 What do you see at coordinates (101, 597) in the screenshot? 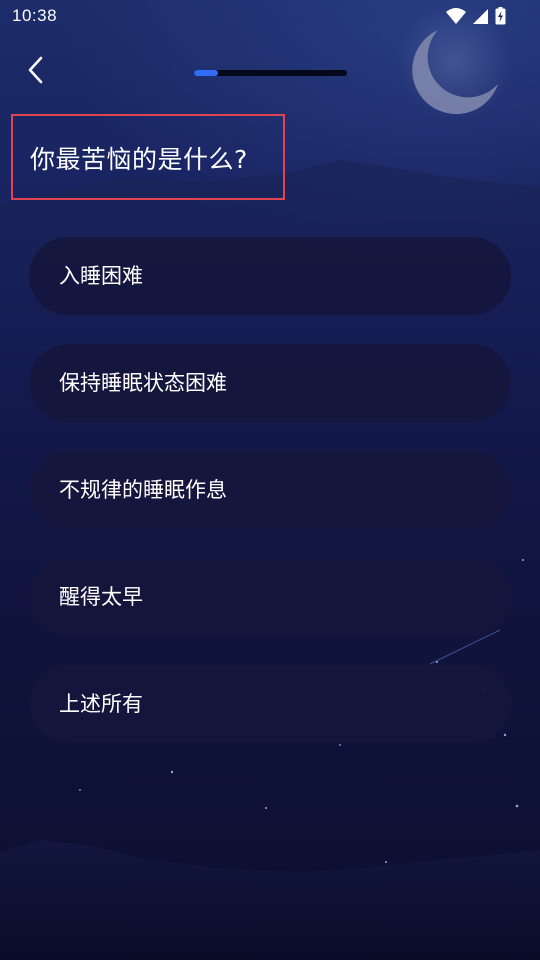
I see `option-label: 醒得太早` at bounding box center [101, 597].